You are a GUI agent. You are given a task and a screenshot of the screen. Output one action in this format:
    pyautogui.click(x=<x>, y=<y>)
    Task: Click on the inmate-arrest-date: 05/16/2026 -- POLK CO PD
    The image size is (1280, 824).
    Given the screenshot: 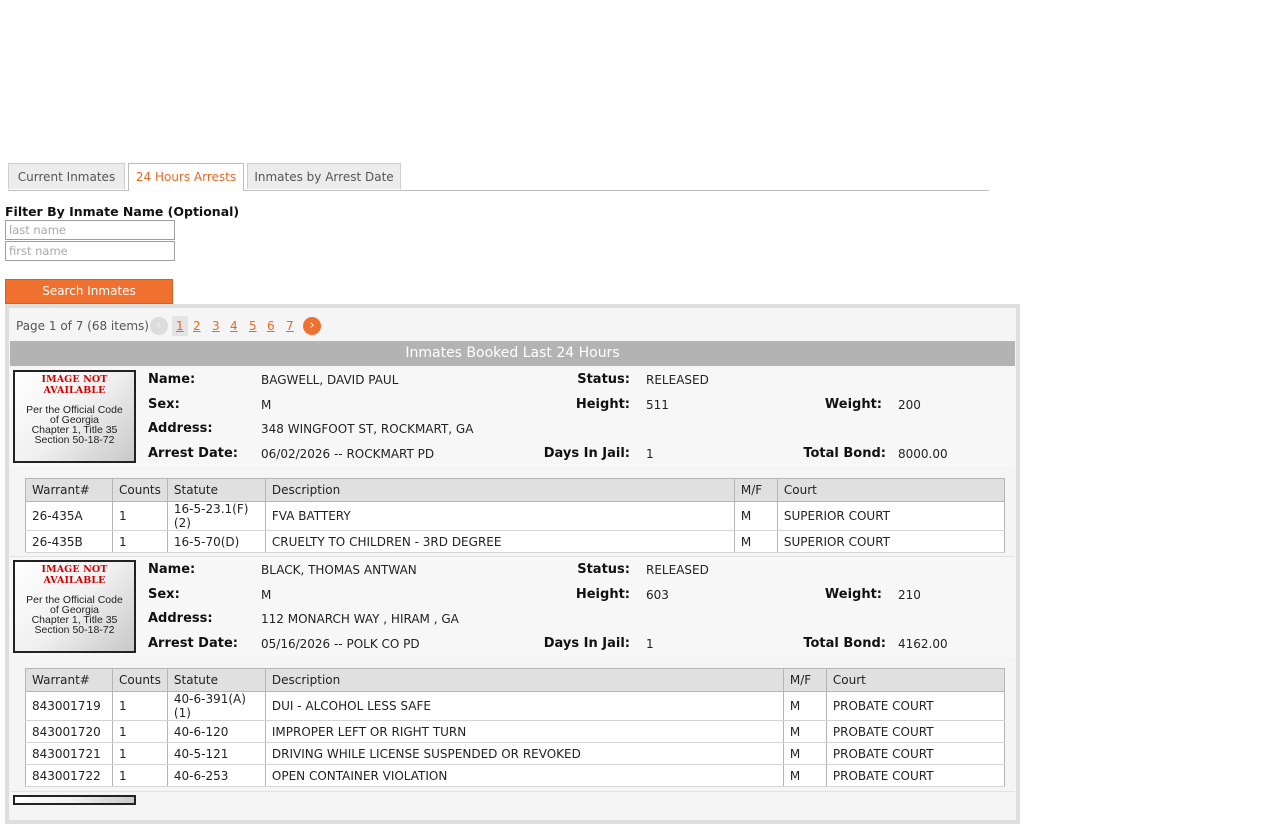 What is the action you would take?
    pyautogui.click(x=340, y=644)
    